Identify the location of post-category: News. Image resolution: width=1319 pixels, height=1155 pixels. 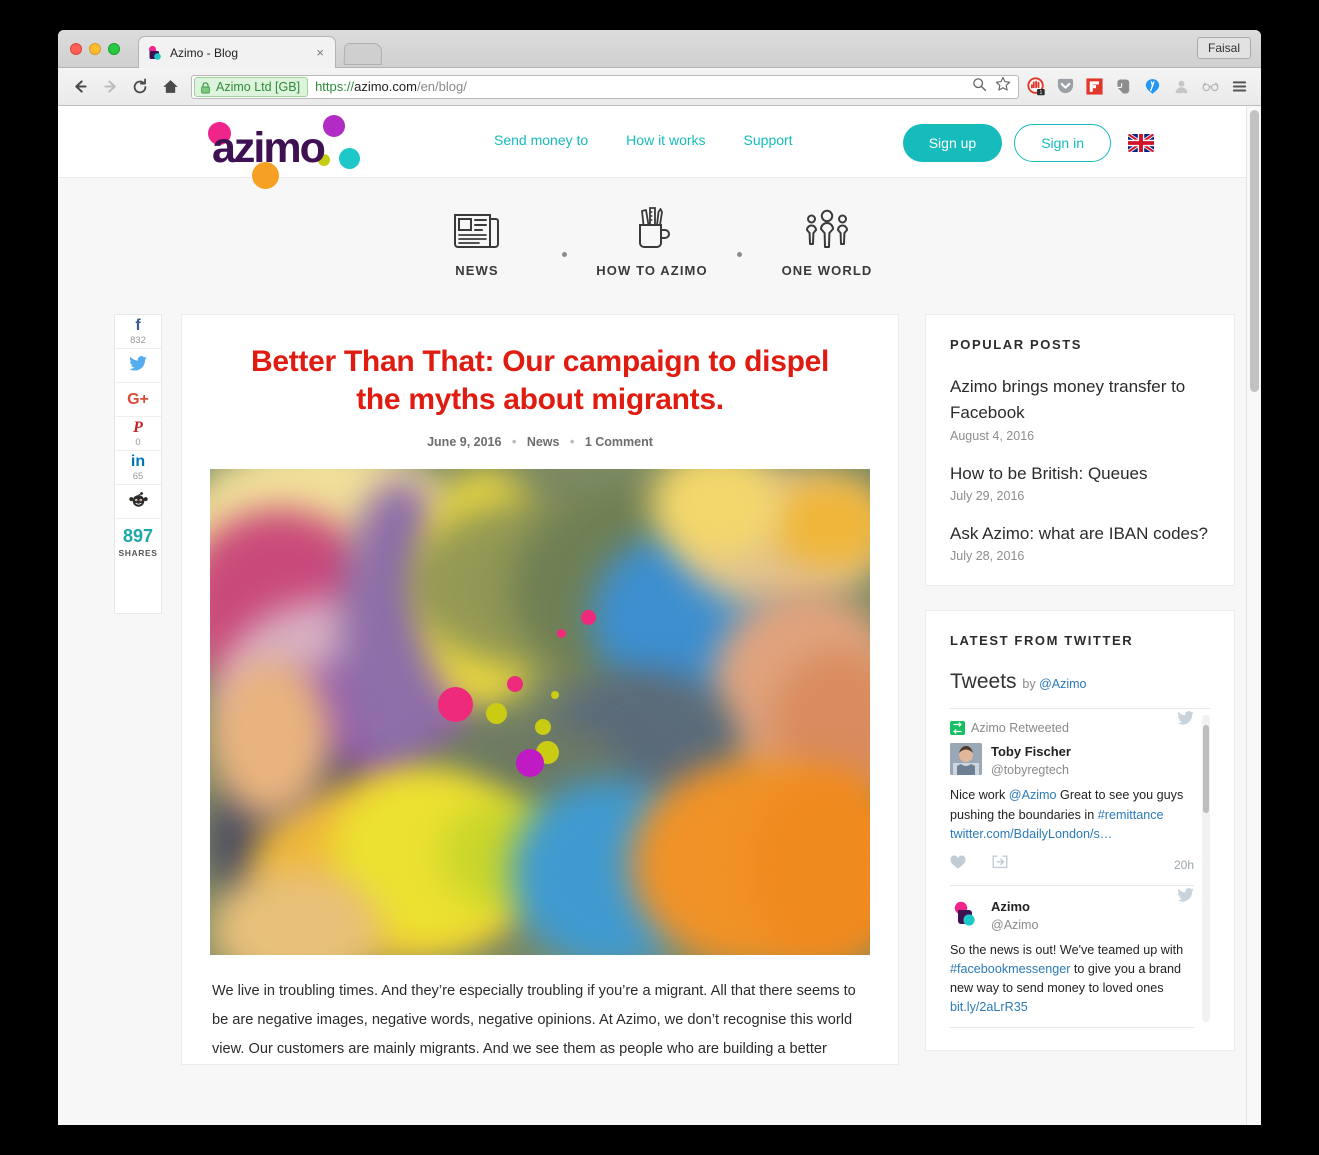
(543, 442).